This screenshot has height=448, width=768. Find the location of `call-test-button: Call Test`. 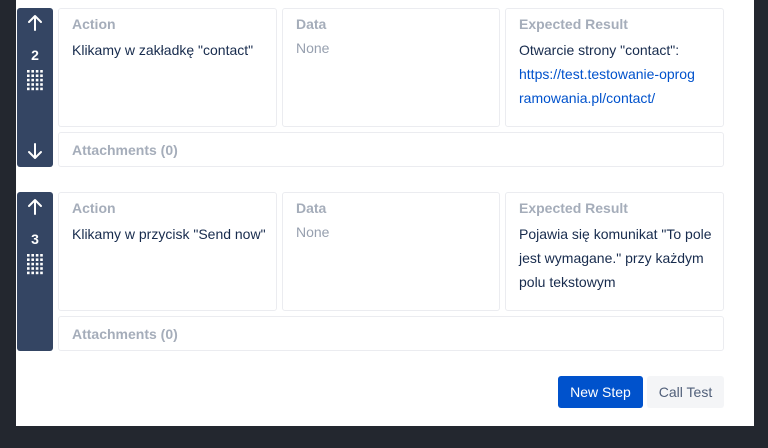

call-test-button: Call Test is located at coordinates (685, 392).